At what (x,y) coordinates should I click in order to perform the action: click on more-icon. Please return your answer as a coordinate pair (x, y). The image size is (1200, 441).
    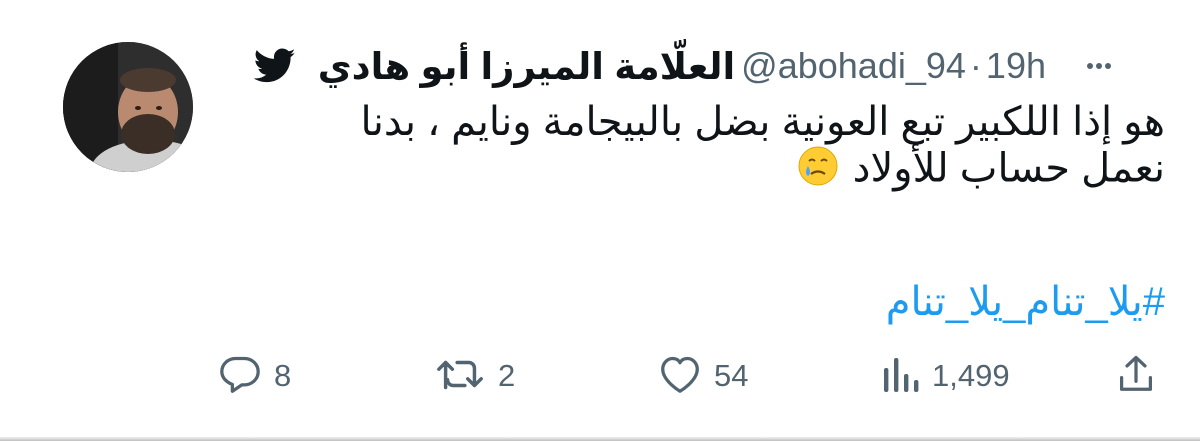
    Looking at the image, I should click on (1099, 66).